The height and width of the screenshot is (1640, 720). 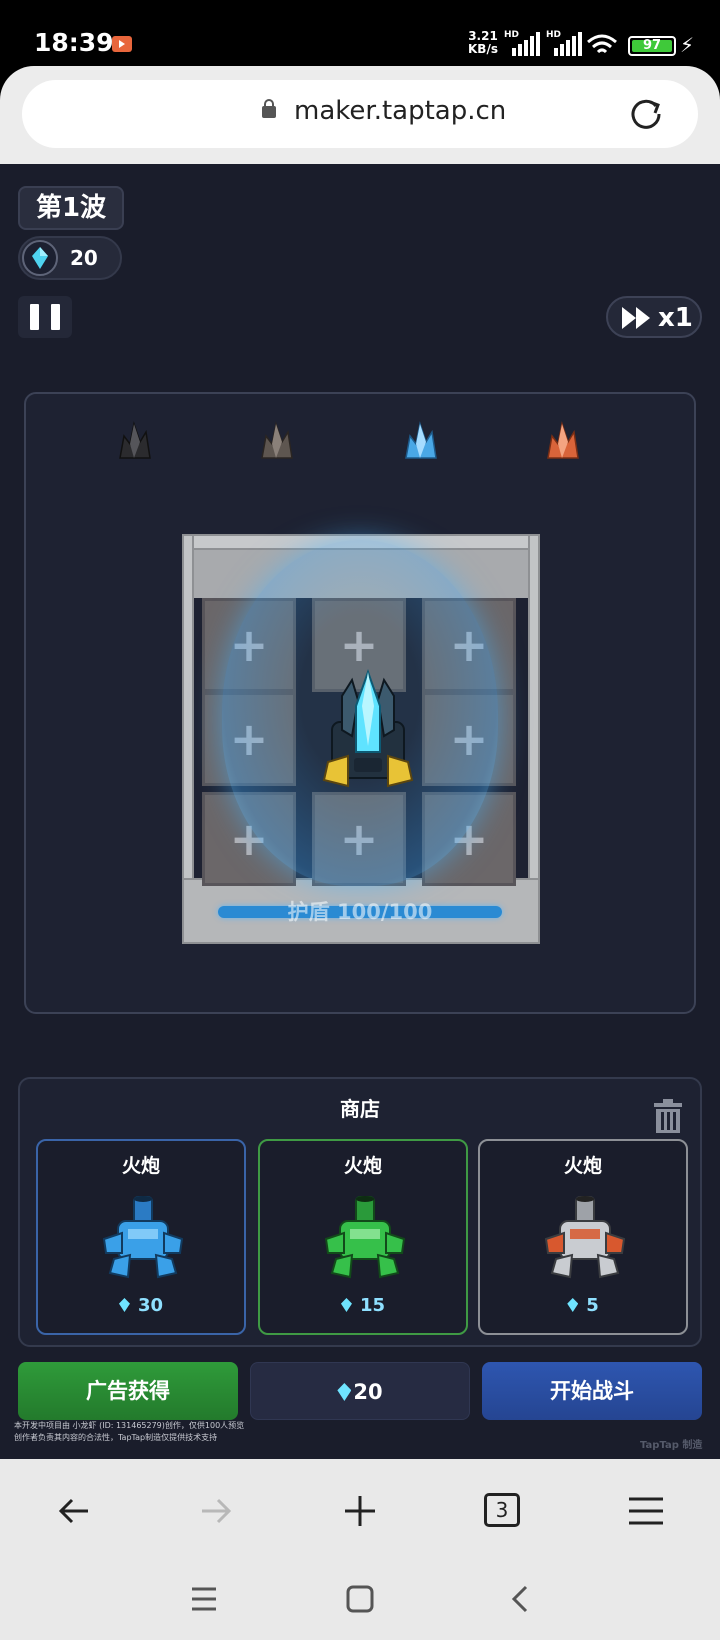 What do you see at coordinates (668, 1116) in the screenshot?
I see `trash-icon` at bounding box center [668, 1116].